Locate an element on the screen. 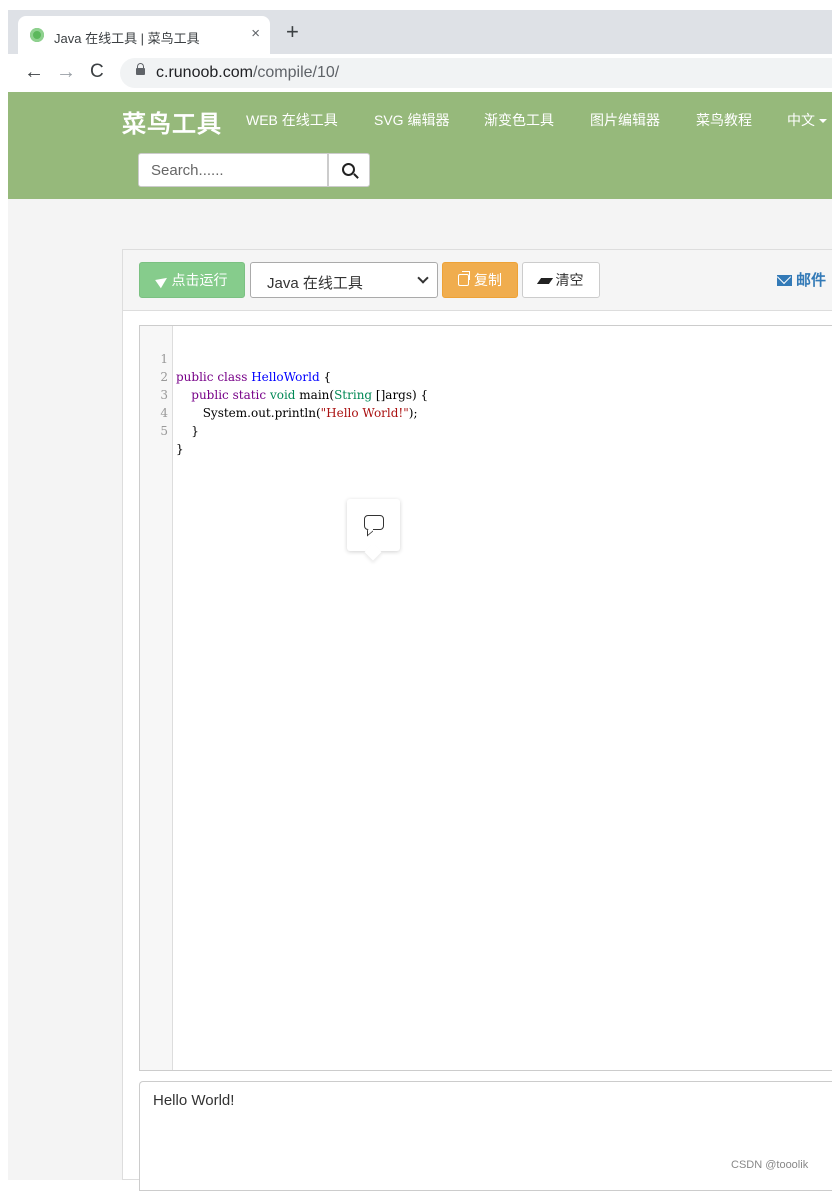 The image size is (832, 1191). eraser-icon is located at coordinates (544, 281).